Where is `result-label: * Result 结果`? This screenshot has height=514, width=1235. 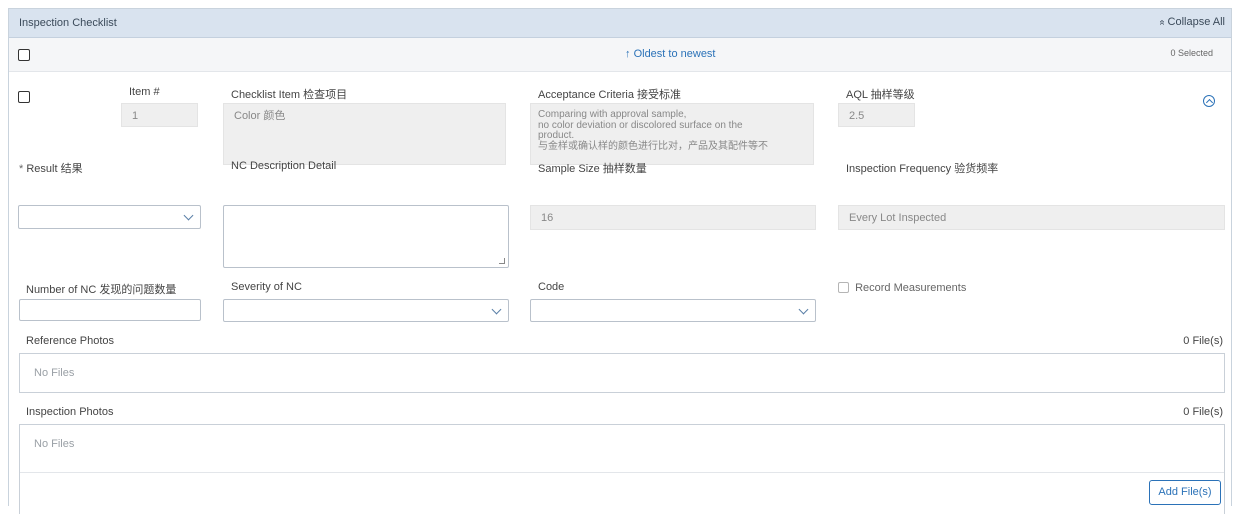 result-label: * Result 结果 is located at coordinates (51, 168).